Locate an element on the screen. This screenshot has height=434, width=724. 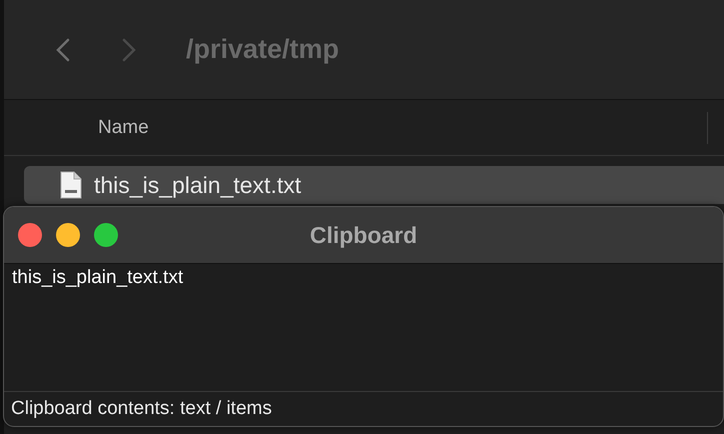
clipboard-text: this_is_plain_text.txt is located at coordinates (98, 277).